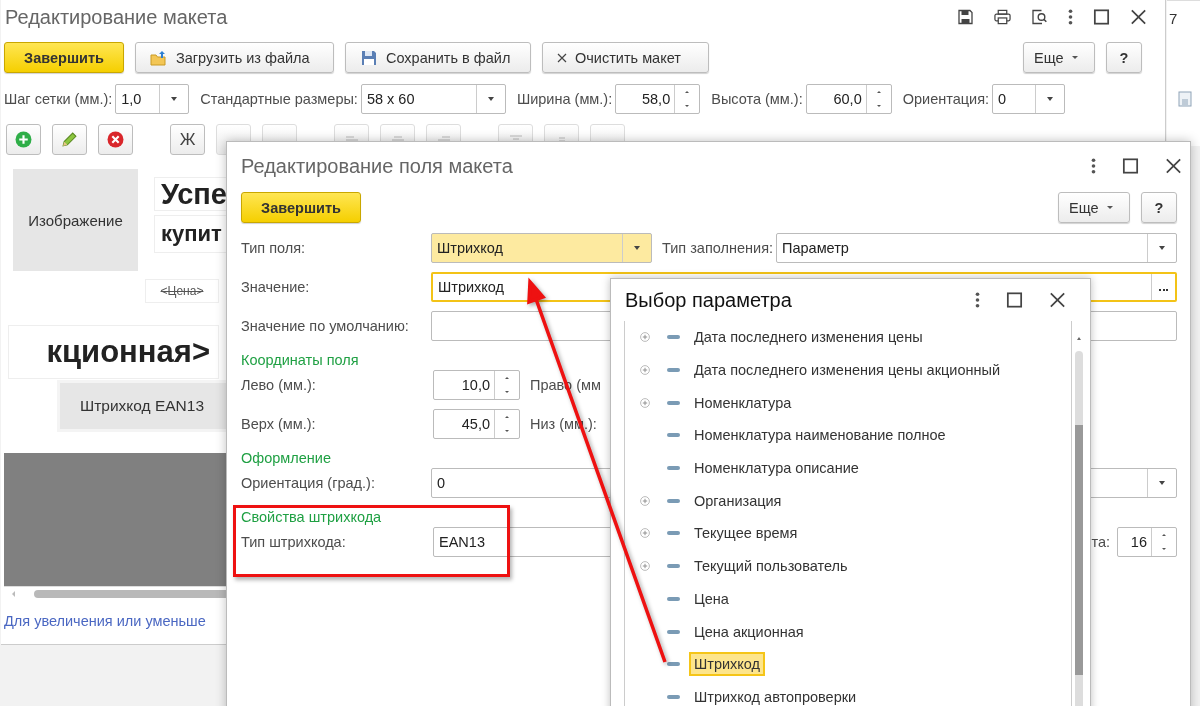  I want to click on pencil-icon, so click(69, 139).